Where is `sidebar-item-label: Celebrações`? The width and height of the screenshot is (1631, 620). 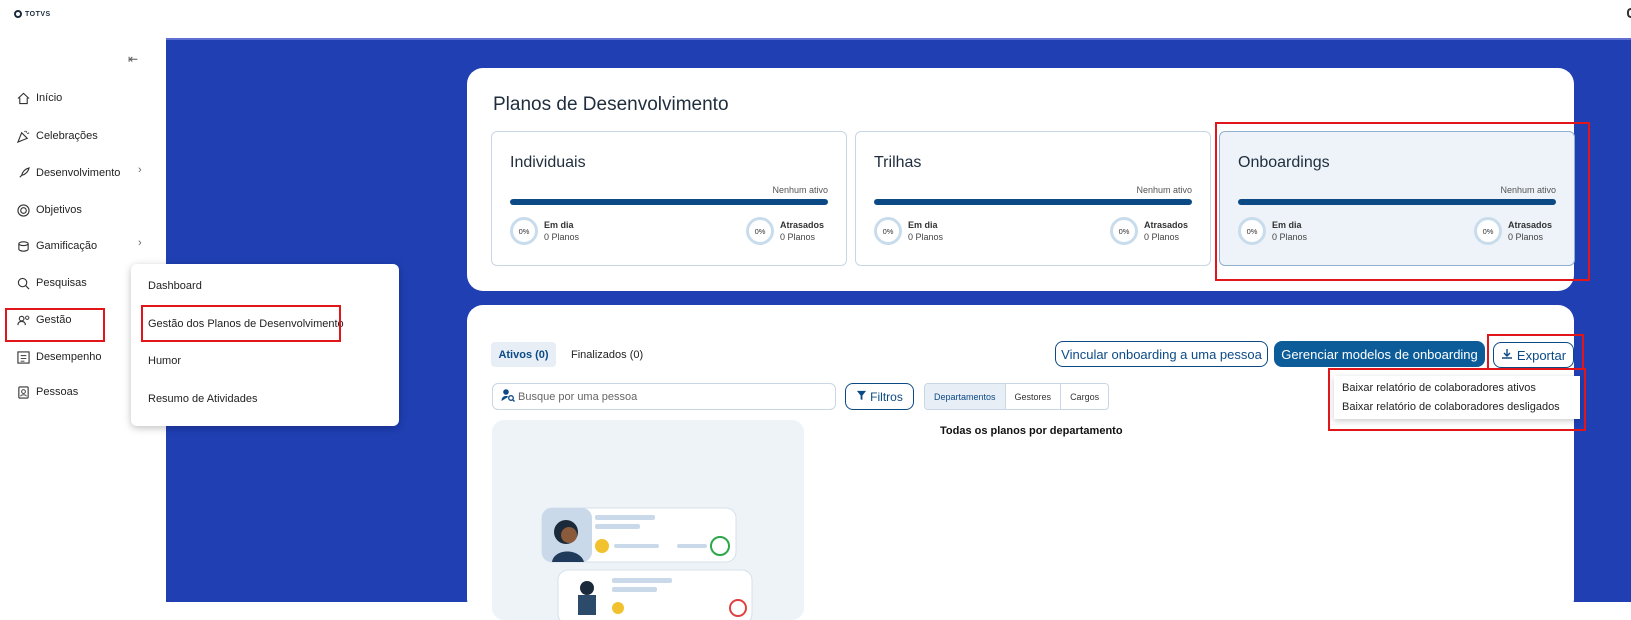
sidebar-item-label: Celebrações is located at coordinates (67, 136).